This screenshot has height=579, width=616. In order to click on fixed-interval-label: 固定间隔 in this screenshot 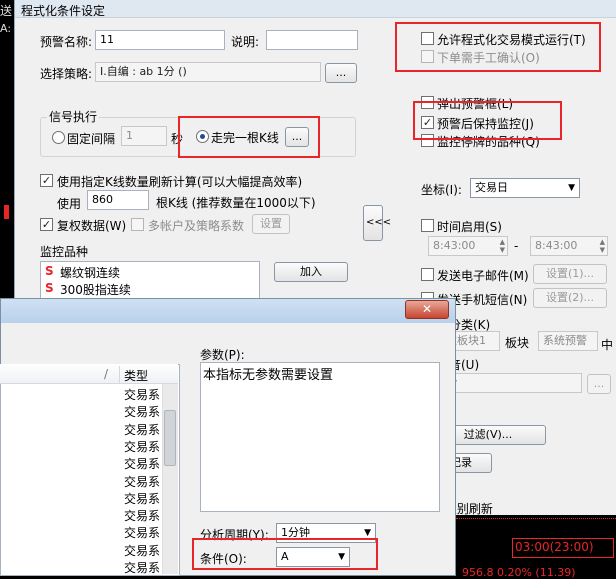, I will do `click(91, 139)`.